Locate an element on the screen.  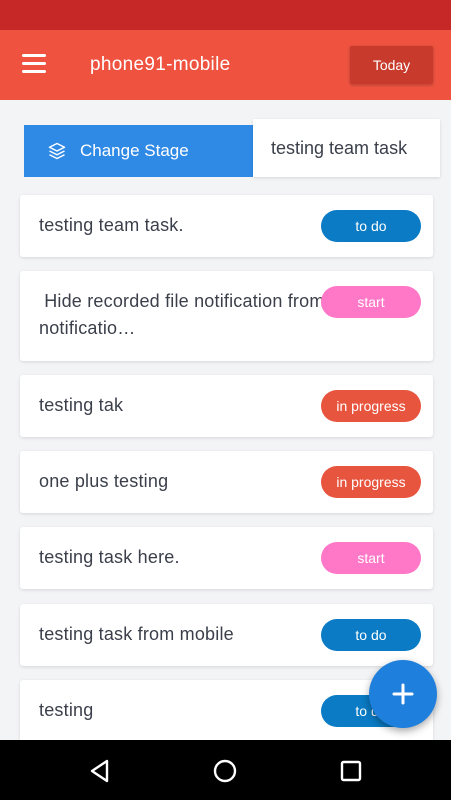
task-title: testing is located at coordinates (66, 710).